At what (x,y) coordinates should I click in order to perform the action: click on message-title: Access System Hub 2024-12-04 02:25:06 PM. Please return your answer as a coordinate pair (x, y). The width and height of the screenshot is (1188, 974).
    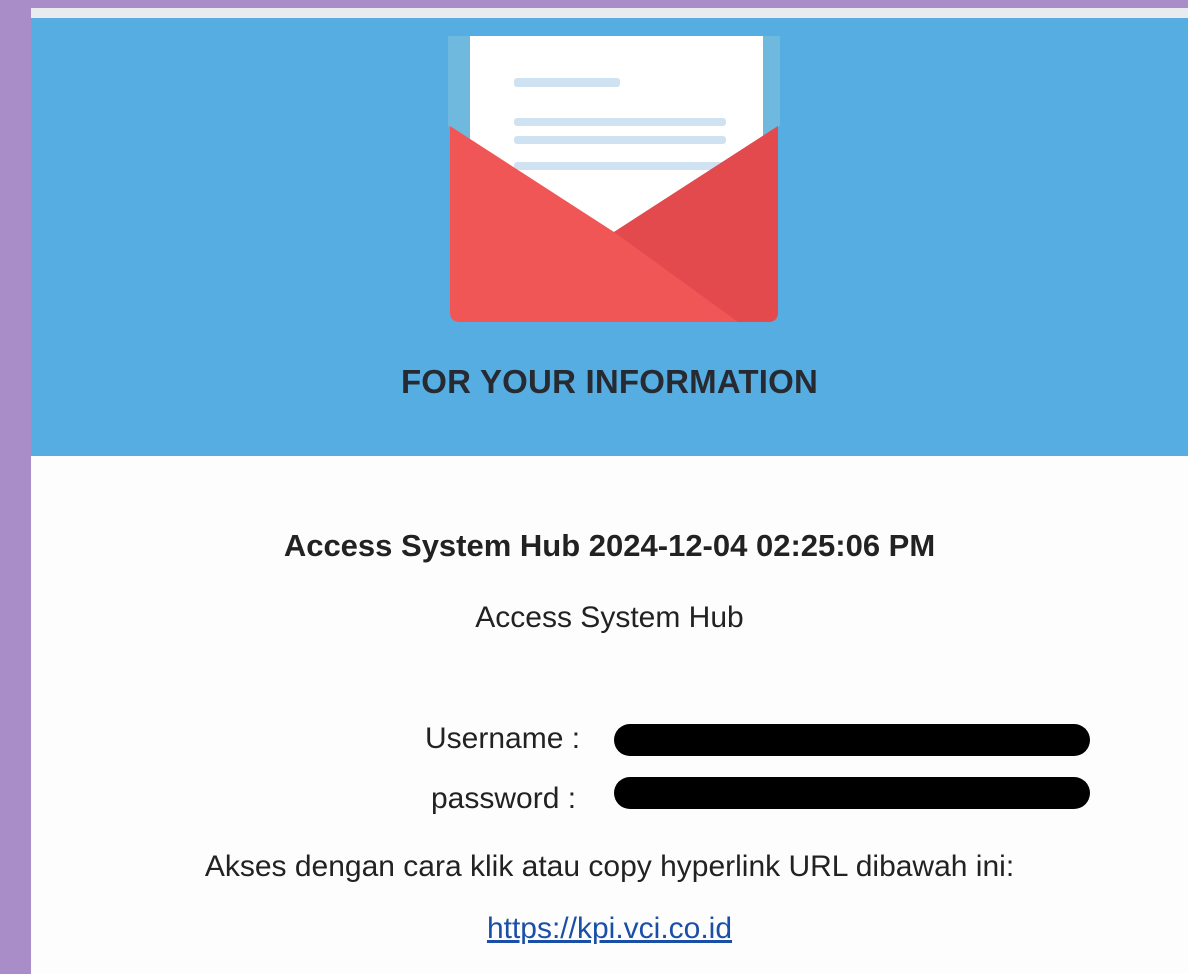
    Looking at the image, I should click on (609, 545).